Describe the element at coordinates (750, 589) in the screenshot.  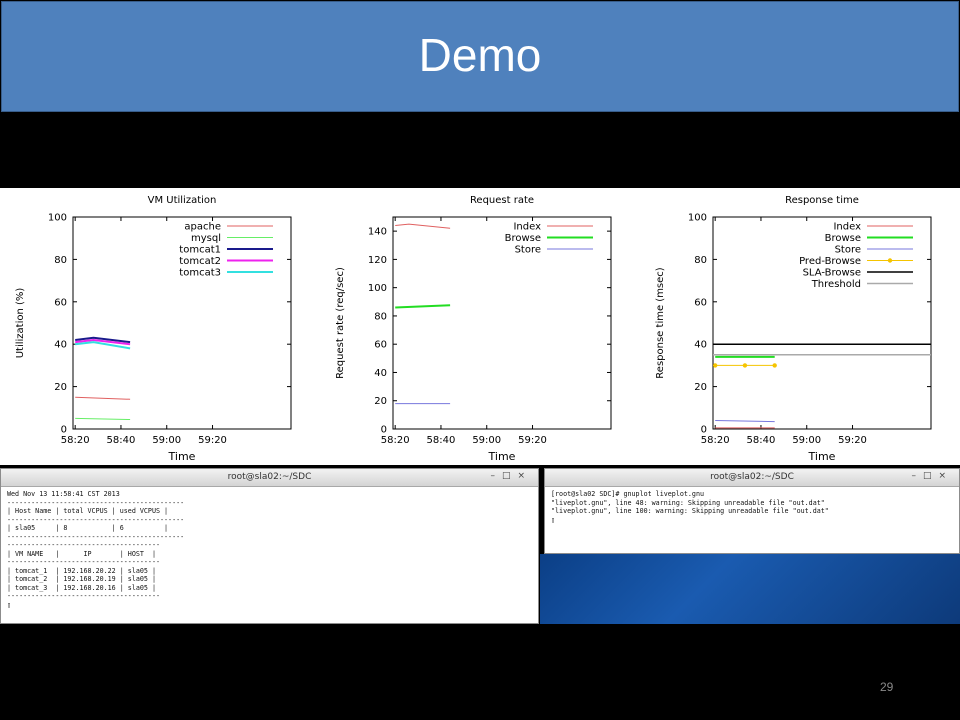
I see `desktop-background` at that location.